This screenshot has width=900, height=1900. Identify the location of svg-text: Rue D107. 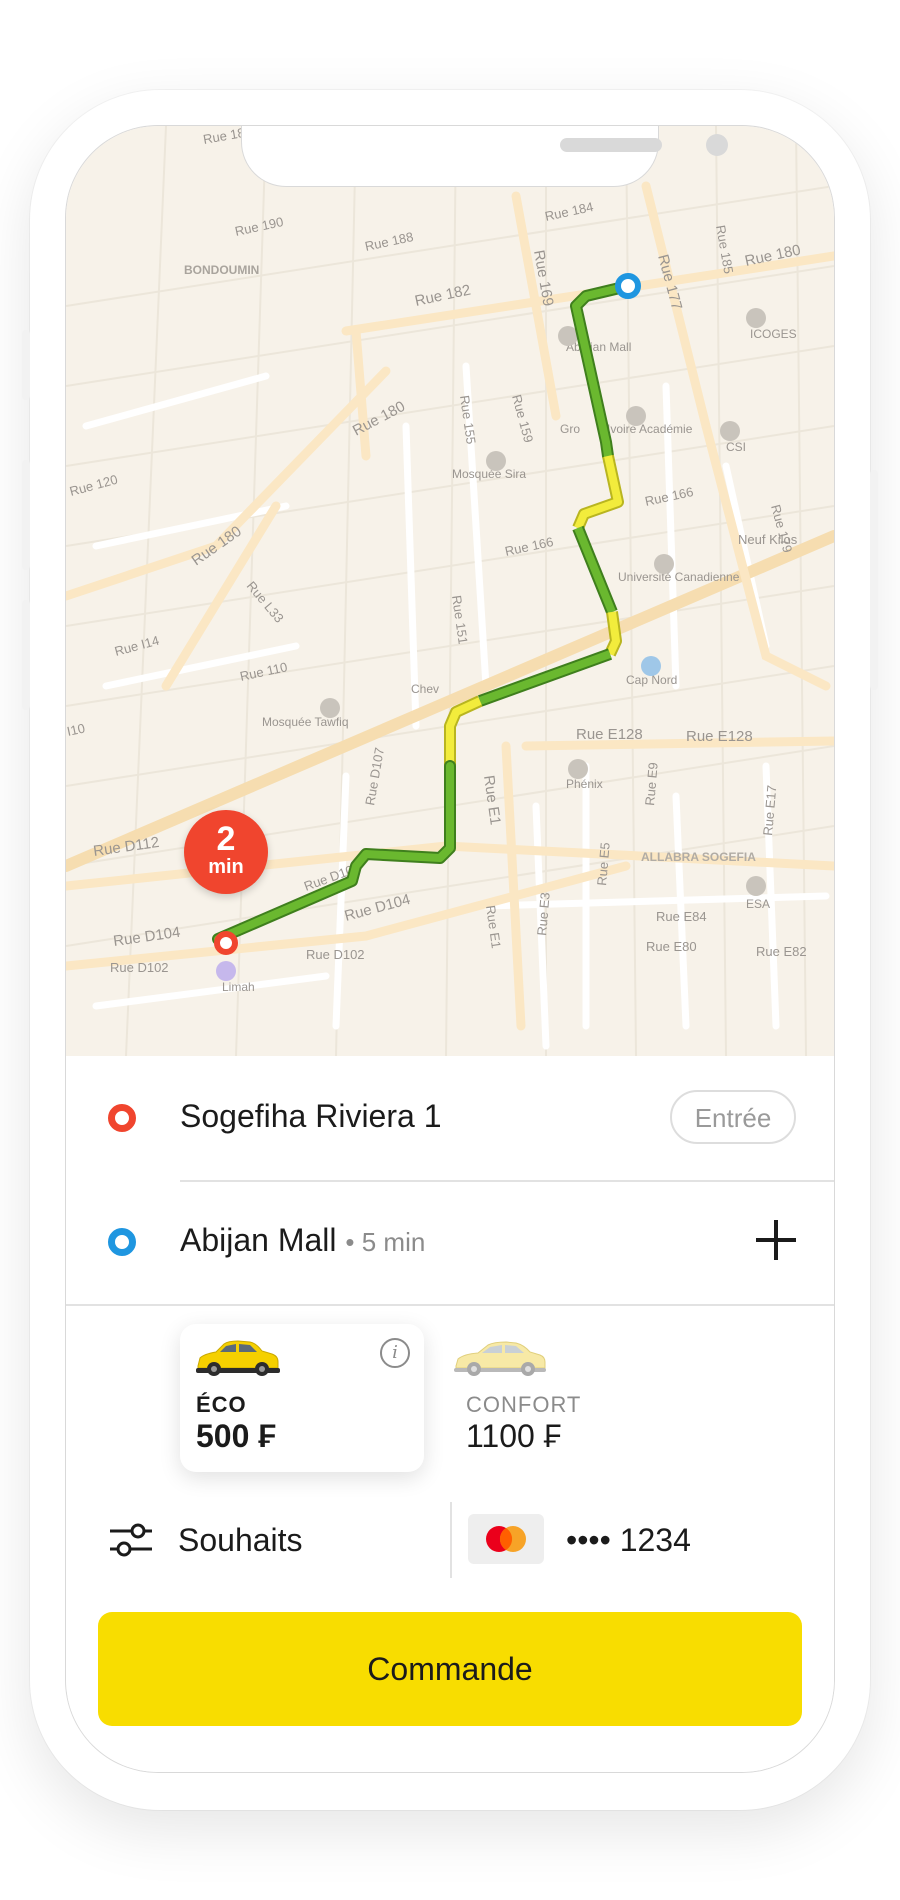
(374, 776).